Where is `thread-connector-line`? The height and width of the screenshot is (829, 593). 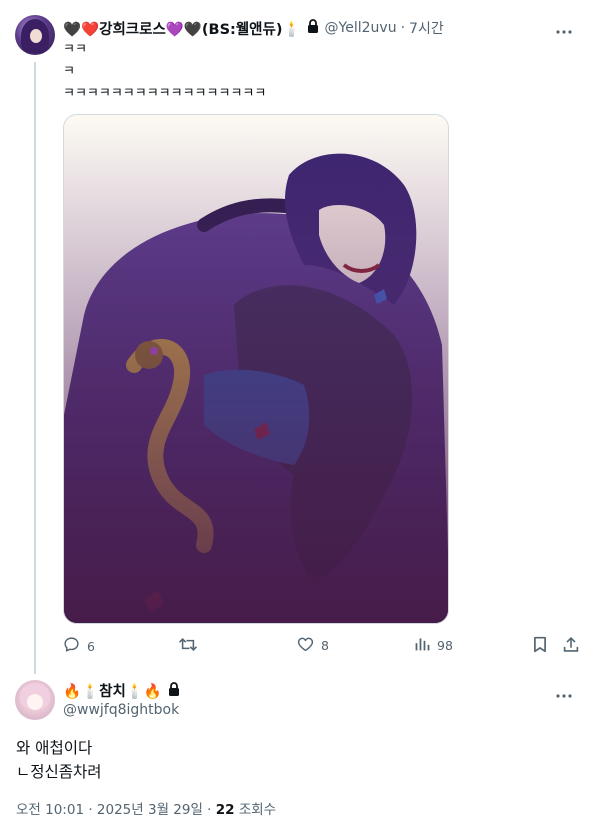 thread-connector-line is located at coordinates (35, 368).